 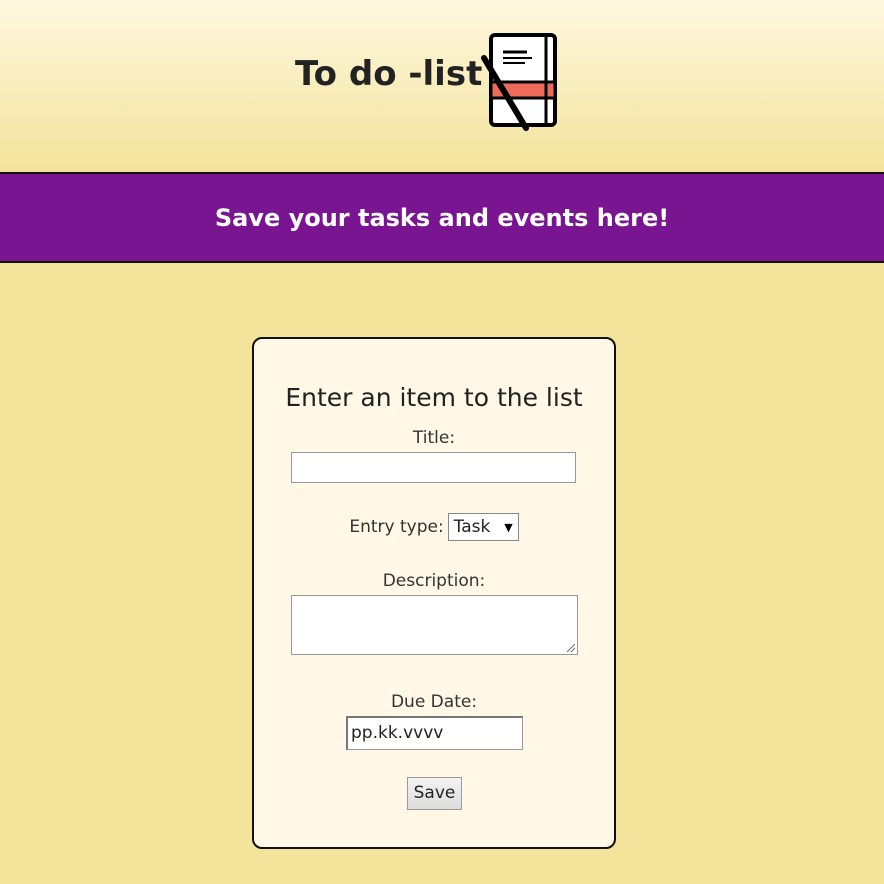 I want to click on due-date-input: pp.kk.vvvv, so click(x=434, y=733).